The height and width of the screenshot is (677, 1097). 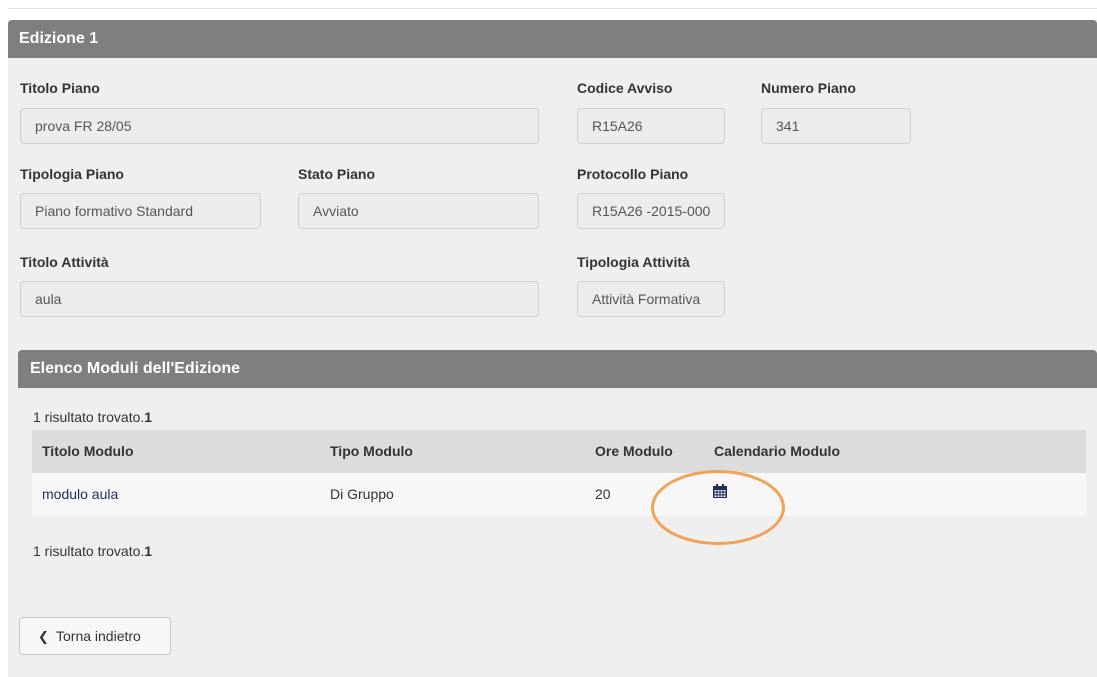 I want to click on edition-title: Edizione 1, so click(x=59, y=38).